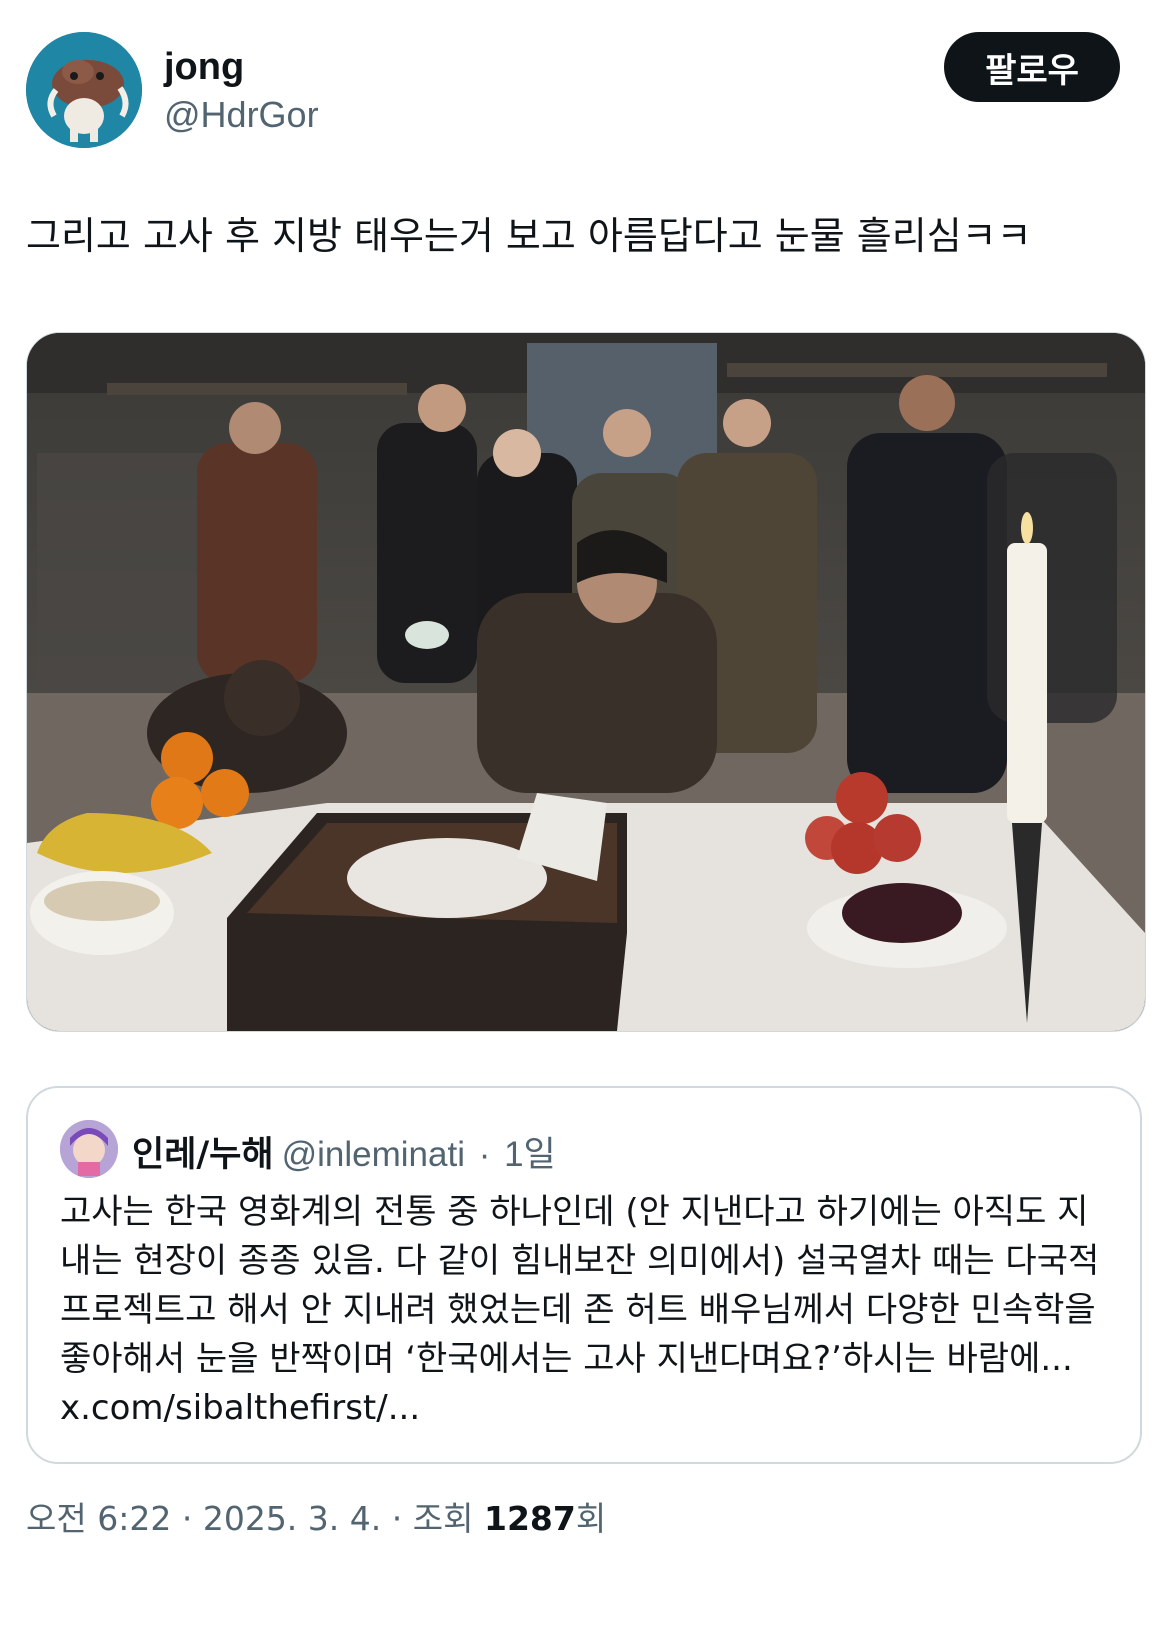 The width and height of the screenshot is (1170, 1627). What do you see at coordinates (98, 1518) in the screenshot?
I see `tweet-time: 오전 6:22` at bounding box center [98, 1518].